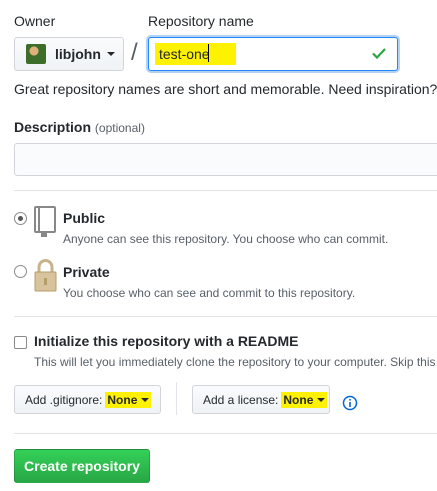 This screenshot has width=437, height=491. I want to click on description-label: Description, so click(53, 127).